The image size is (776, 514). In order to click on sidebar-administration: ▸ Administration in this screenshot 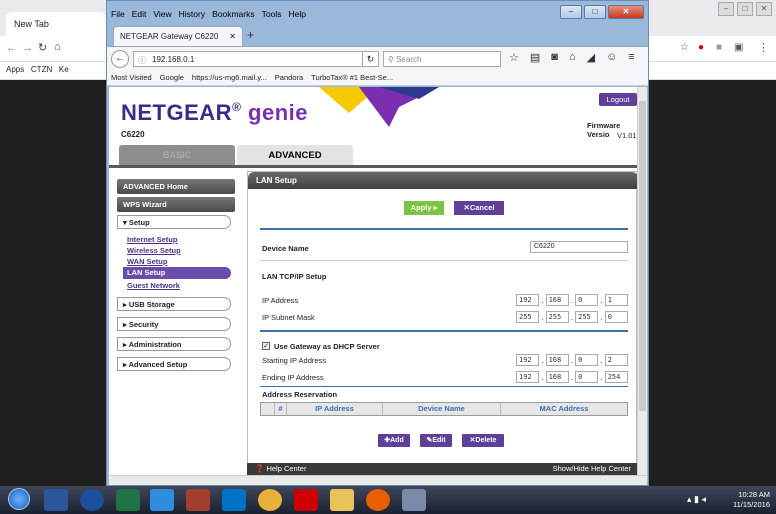, I will do `click(174, 344)`.